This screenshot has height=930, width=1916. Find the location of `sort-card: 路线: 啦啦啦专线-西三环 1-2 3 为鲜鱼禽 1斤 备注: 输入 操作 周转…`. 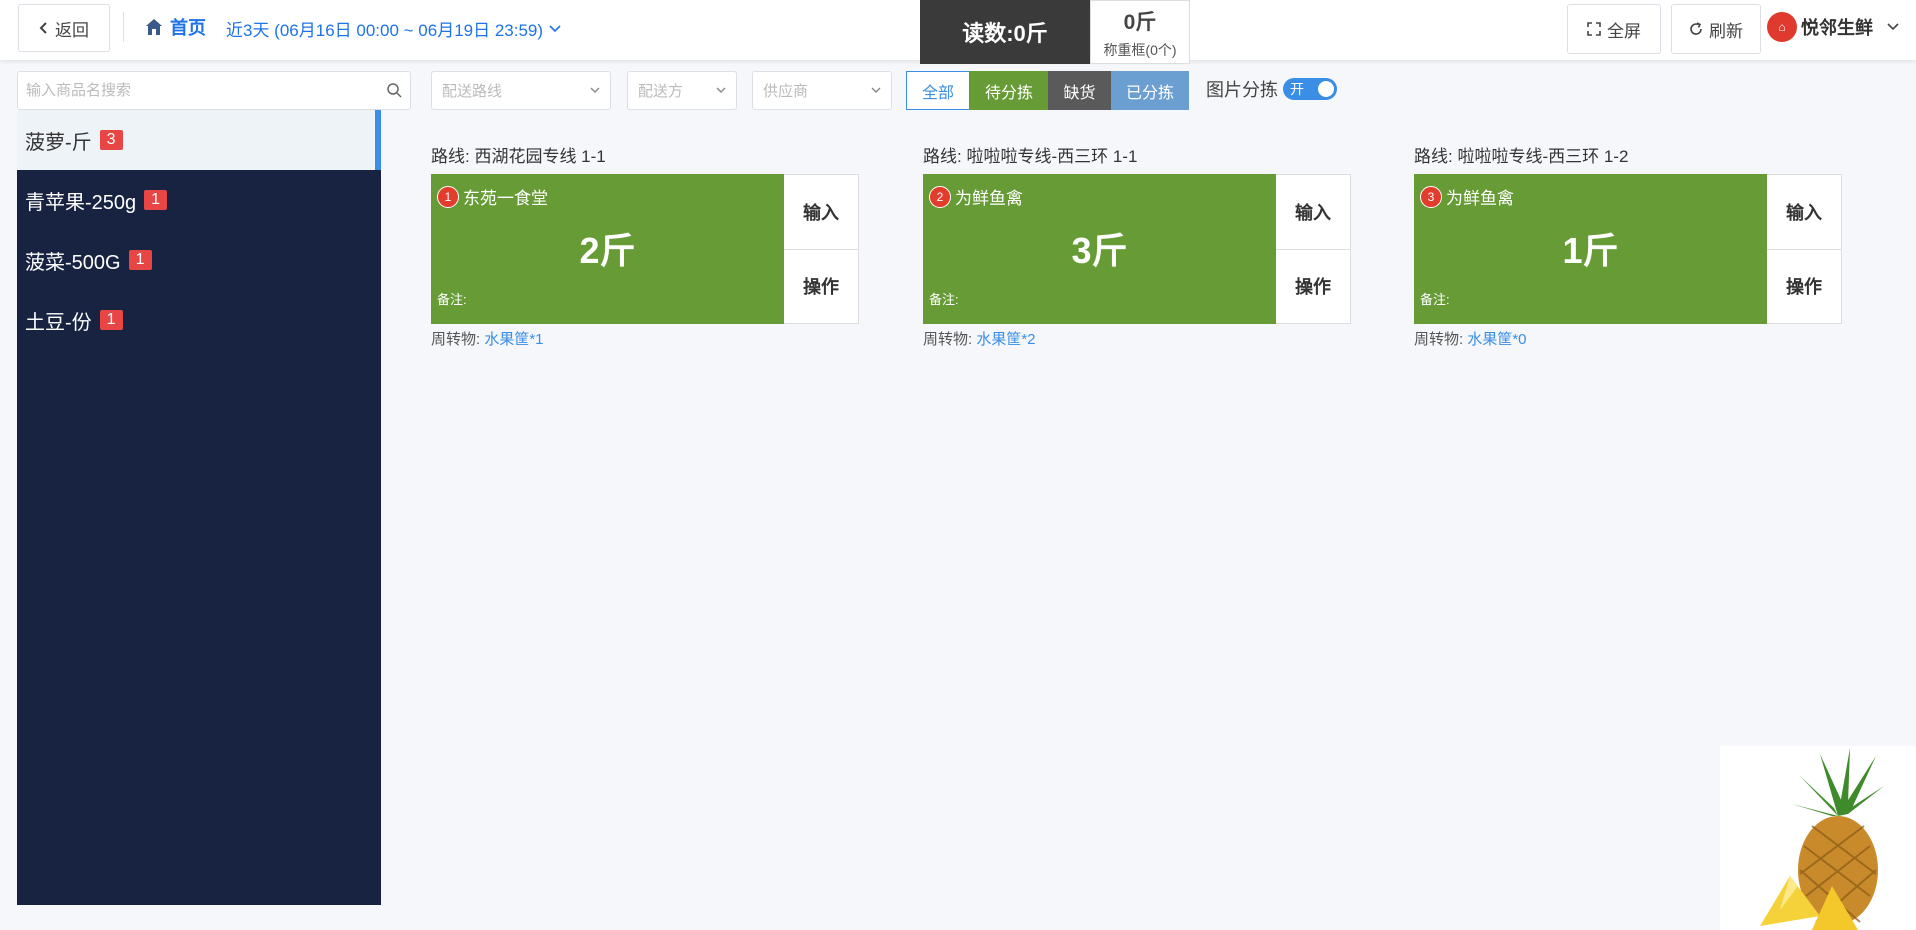

sort-card: 路线: 啦啦啦专线-西三环 1-2 3 为鲜鱼禽 1斤 备注: 输入 操作 周转… is located at coordinates (1629, 244).